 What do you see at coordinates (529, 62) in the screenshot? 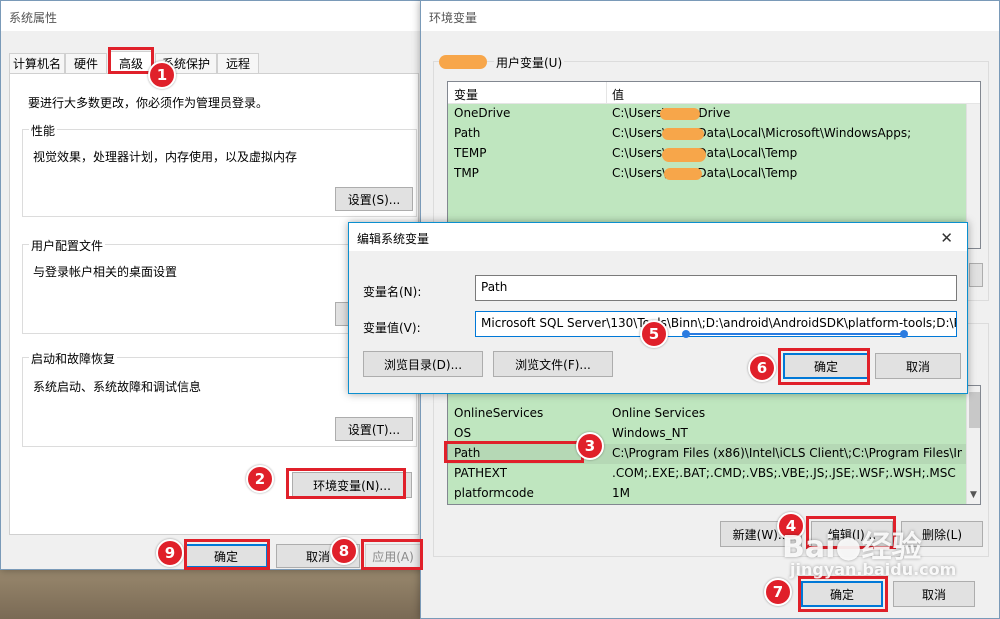
I see `user-variables-legend: 用户变量(U)` at bounding box center [529, 62].